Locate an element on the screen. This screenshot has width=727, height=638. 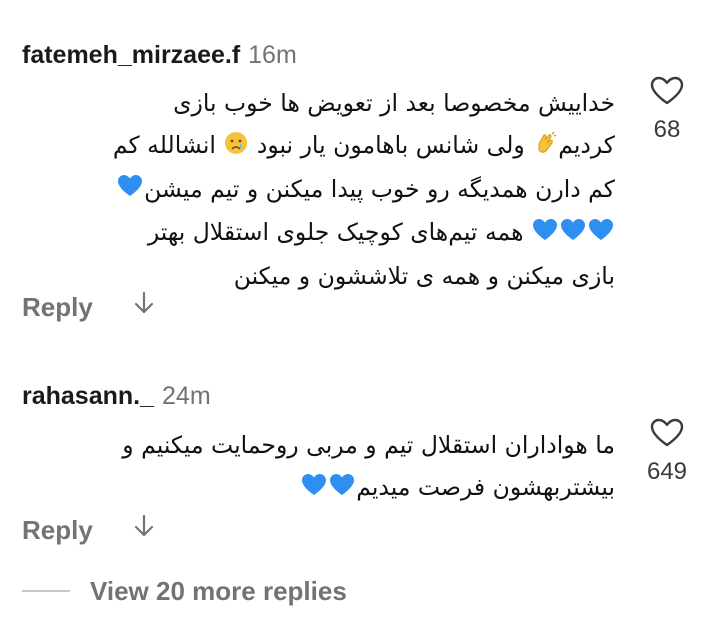
comment-line: خداییش مخصوصا بعد از تعویض ها خوب بازی is located at coordinates (394, 103).